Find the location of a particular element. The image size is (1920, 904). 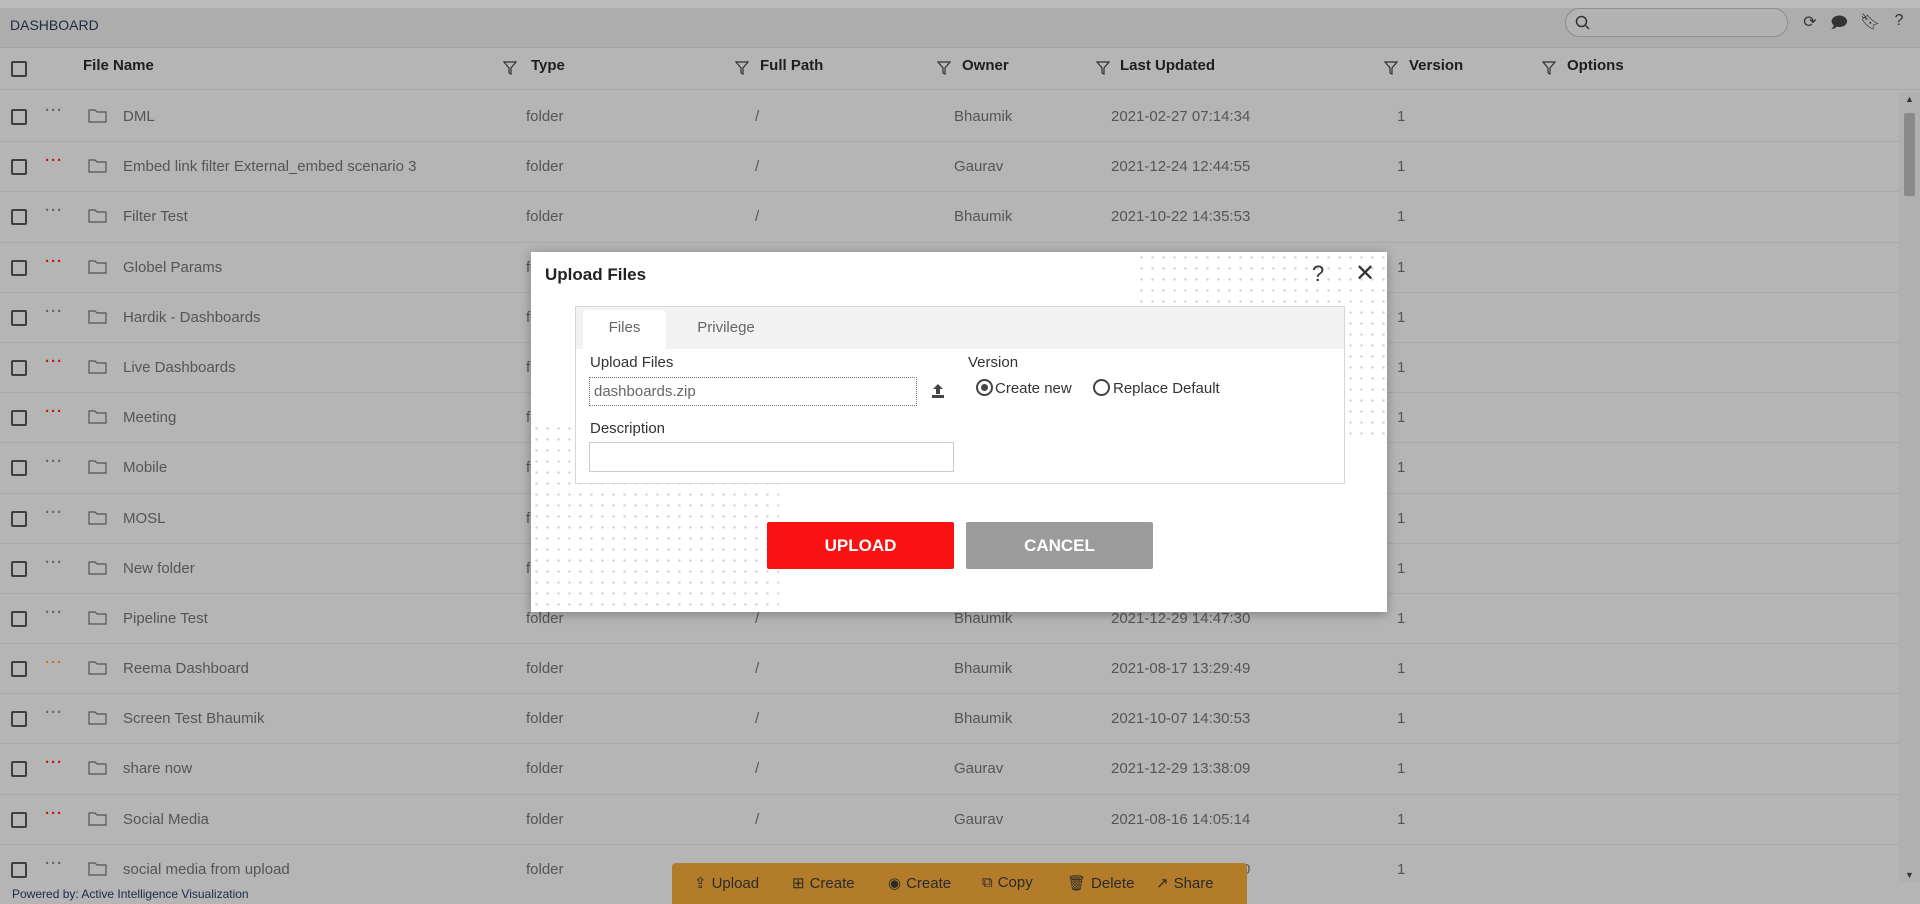

file-name: Live Dashboards is located at coordinates (179, 367).